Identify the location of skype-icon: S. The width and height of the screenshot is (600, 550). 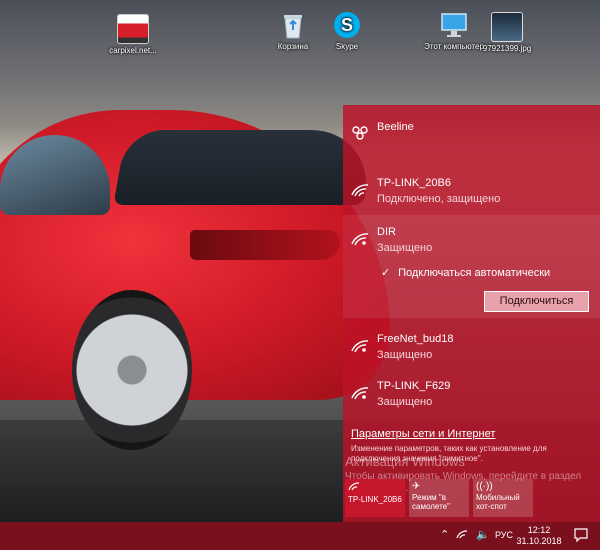
(347, 25).